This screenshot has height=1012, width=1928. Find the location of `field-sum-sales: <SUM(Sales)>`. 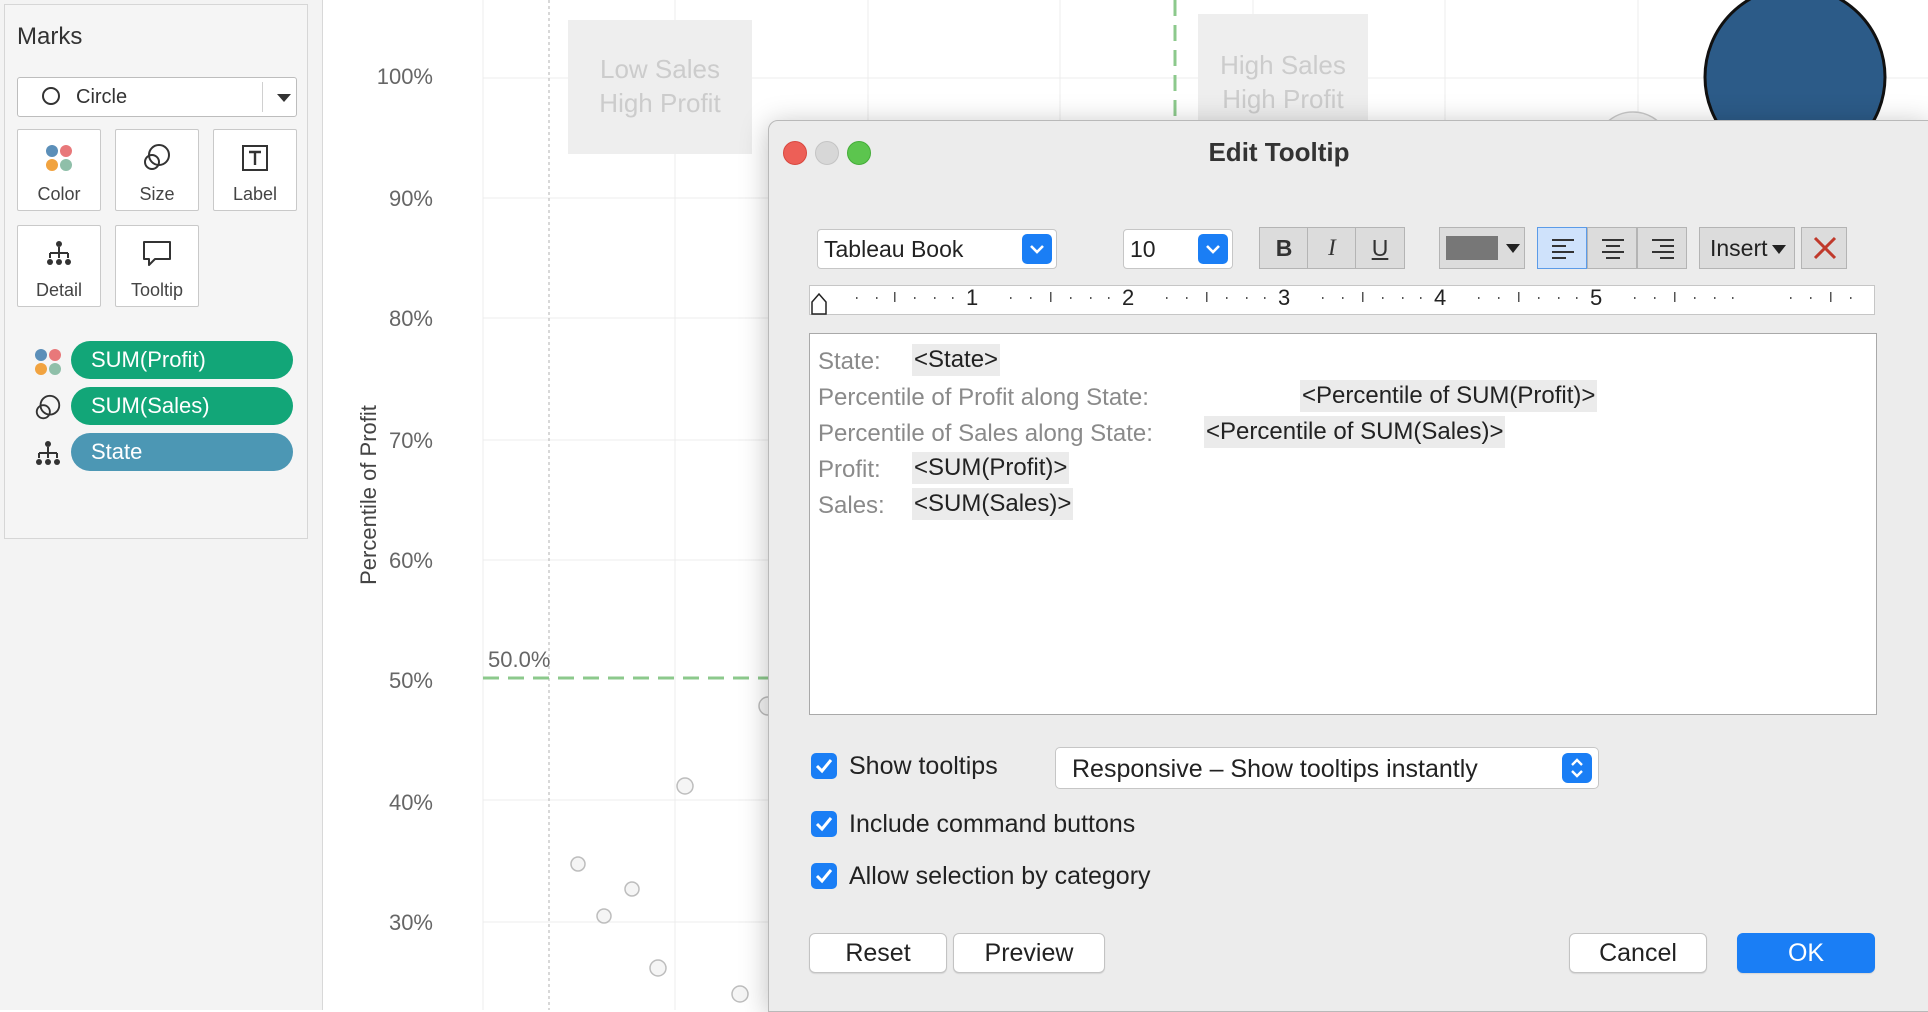

field-sum-sales: <SUM(Sales)> is located at coordinates (993, 504).